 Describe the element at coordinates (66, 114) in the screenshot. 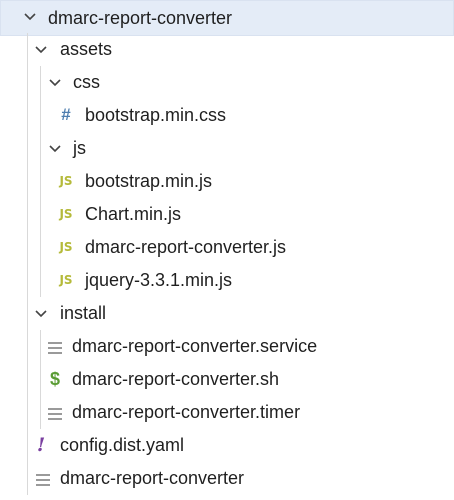

I see `css-file-icon: #` at that location.